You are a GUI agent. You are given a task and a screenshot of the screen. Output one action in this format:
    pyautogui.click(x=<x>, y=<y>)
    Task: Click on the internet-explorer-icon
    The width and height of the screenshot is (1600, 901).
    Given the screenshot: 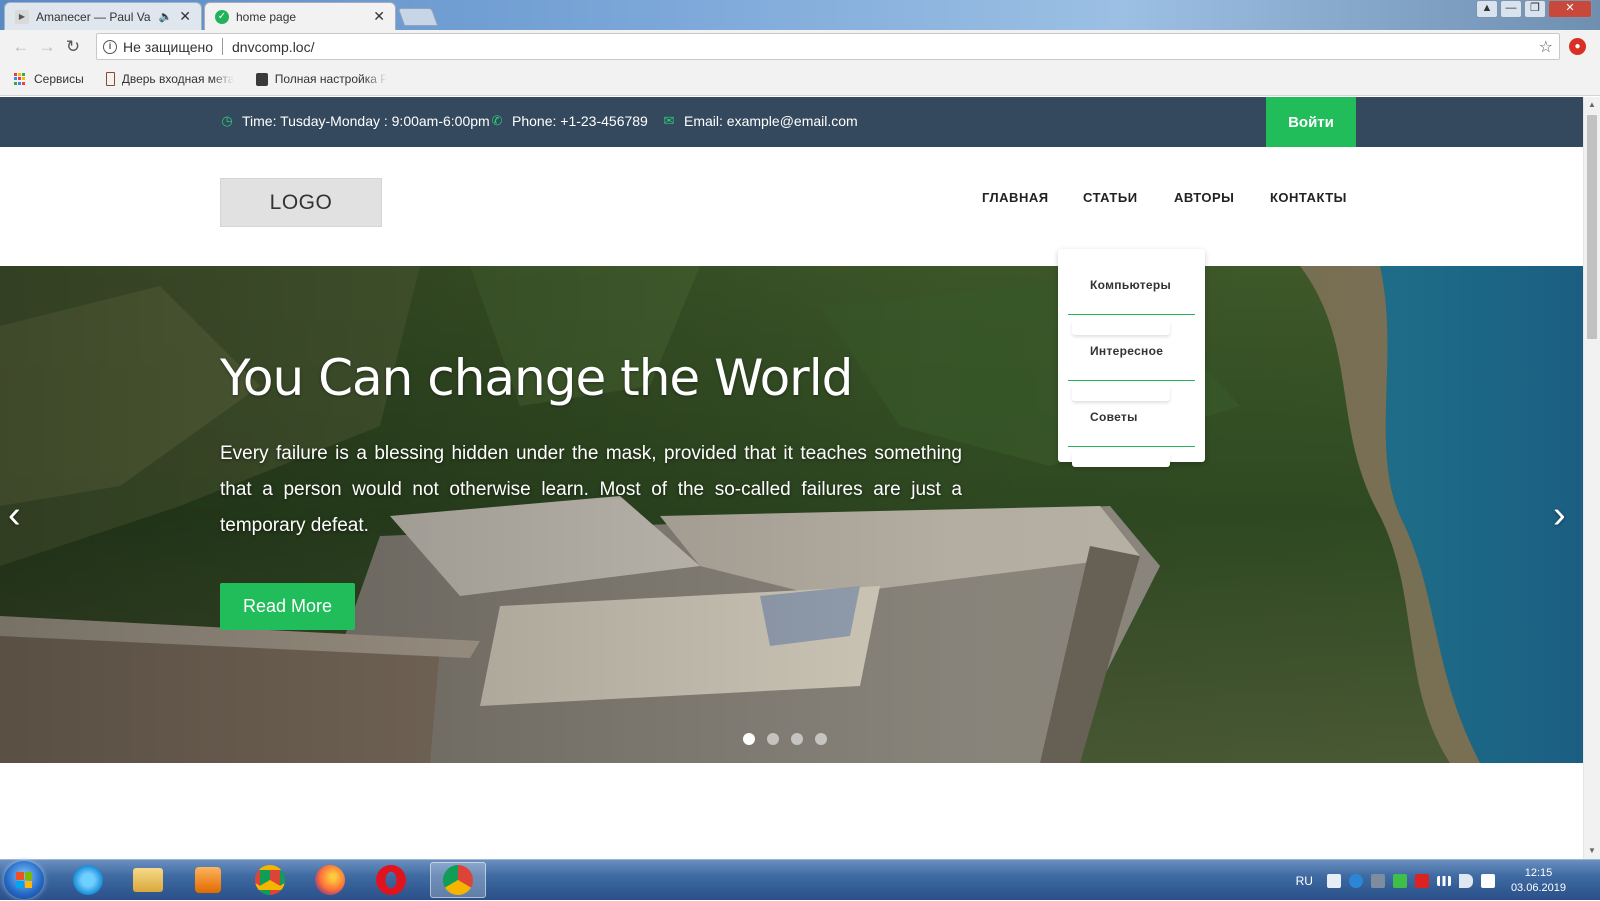 What is the action you would take?
    pyautogui.click(x=88, y=880)
    